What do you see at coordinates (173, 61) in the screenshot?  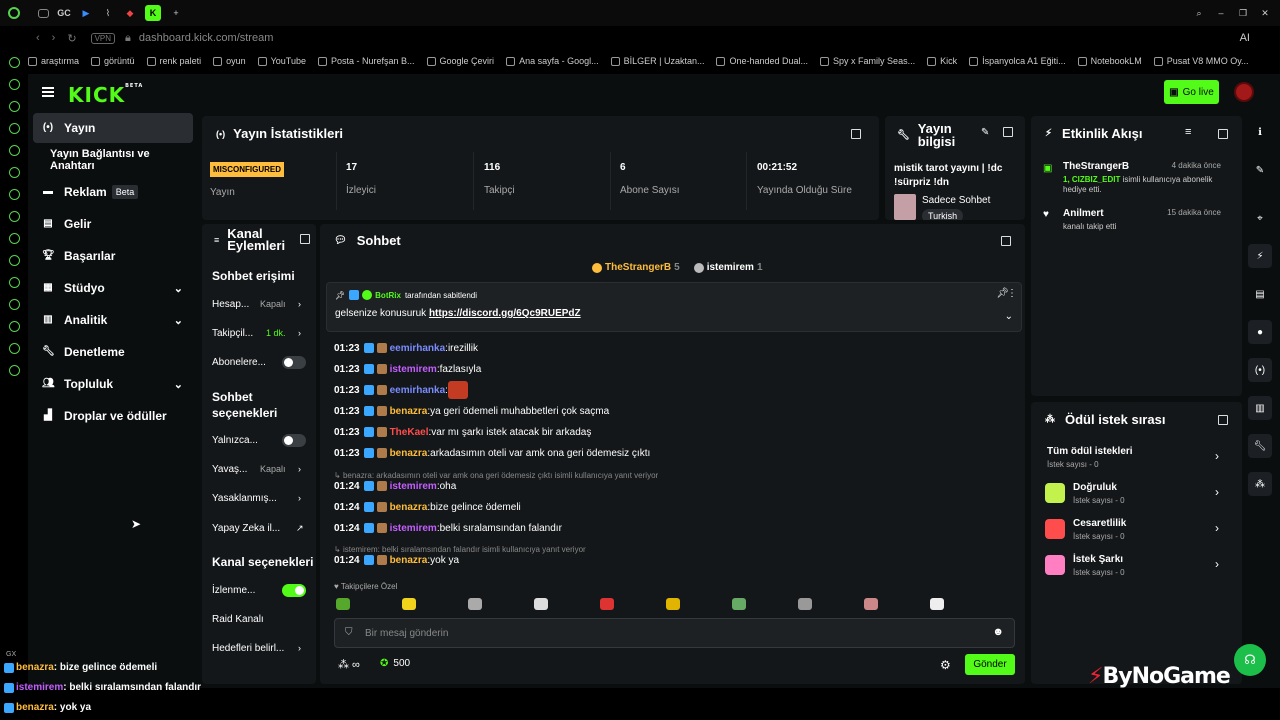 I see `bookmark-item: renk paleti` at bounding box center [173, 61].